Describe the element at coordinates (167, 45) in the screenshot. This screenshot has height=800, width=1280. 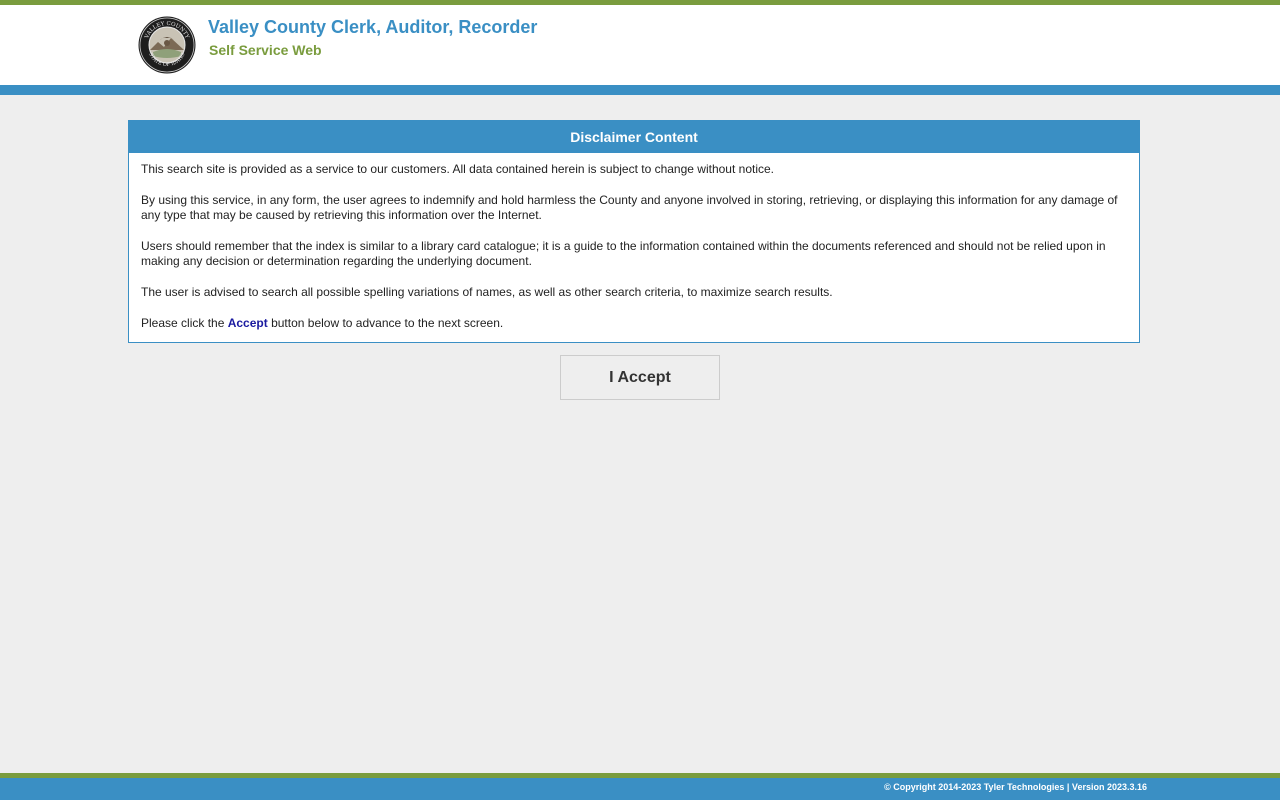
I see `county-seal-logo: VALLEY COUNTY STATE OF IDAHO` at that location.